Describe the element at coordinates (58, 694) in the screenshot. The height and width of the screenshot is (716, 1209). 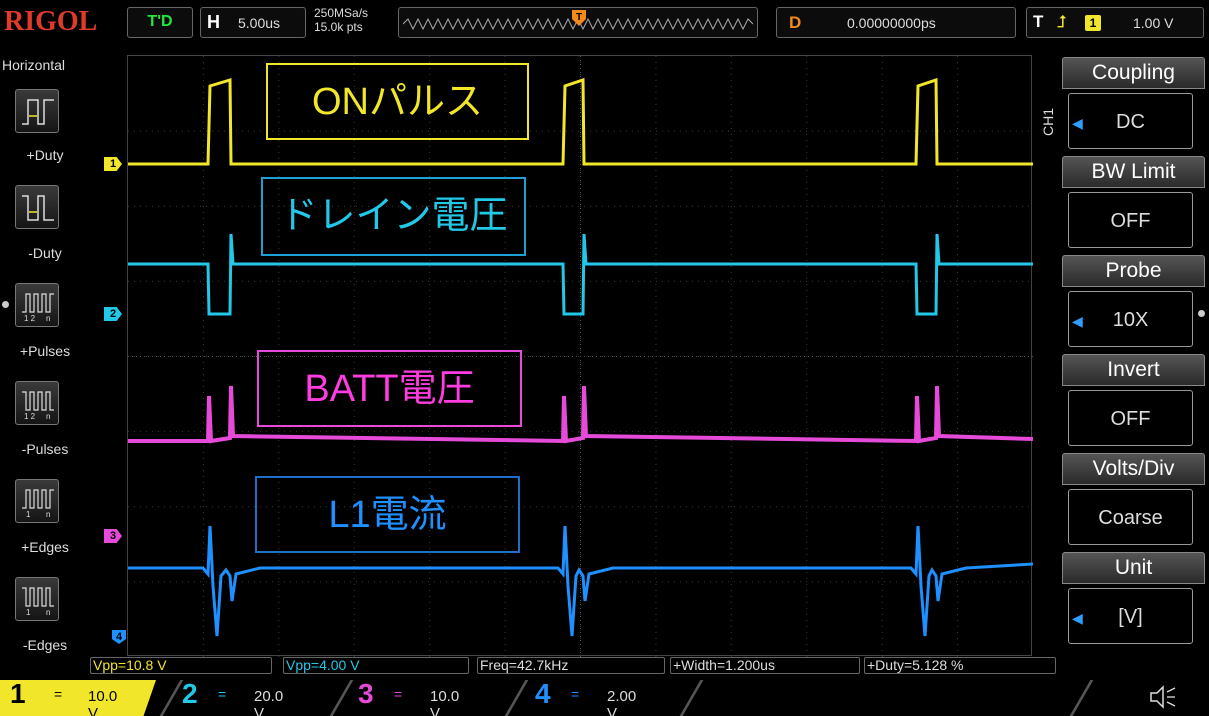
I see `channel-1-coupling-icon: =` at that location.